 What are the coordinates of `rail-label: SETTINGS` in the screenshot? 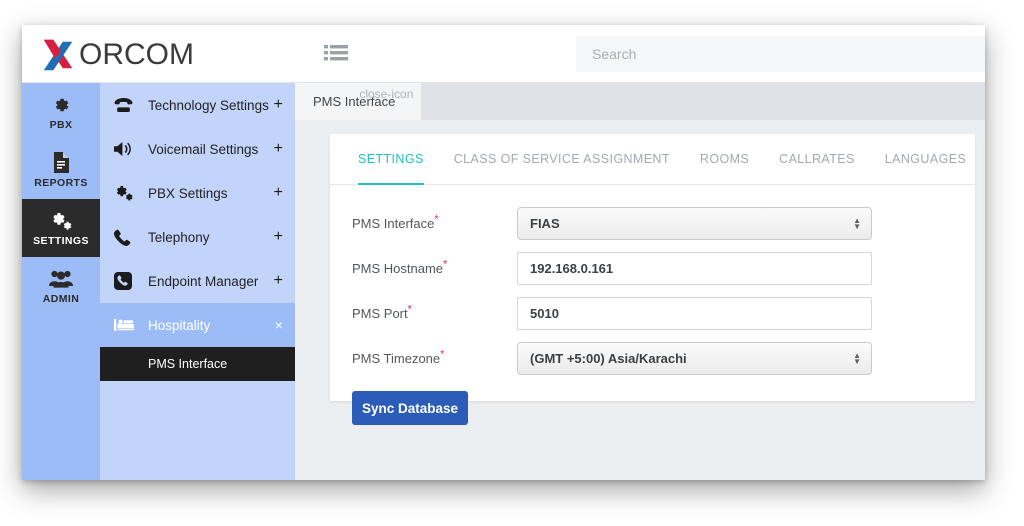 It's located at (61, 240).